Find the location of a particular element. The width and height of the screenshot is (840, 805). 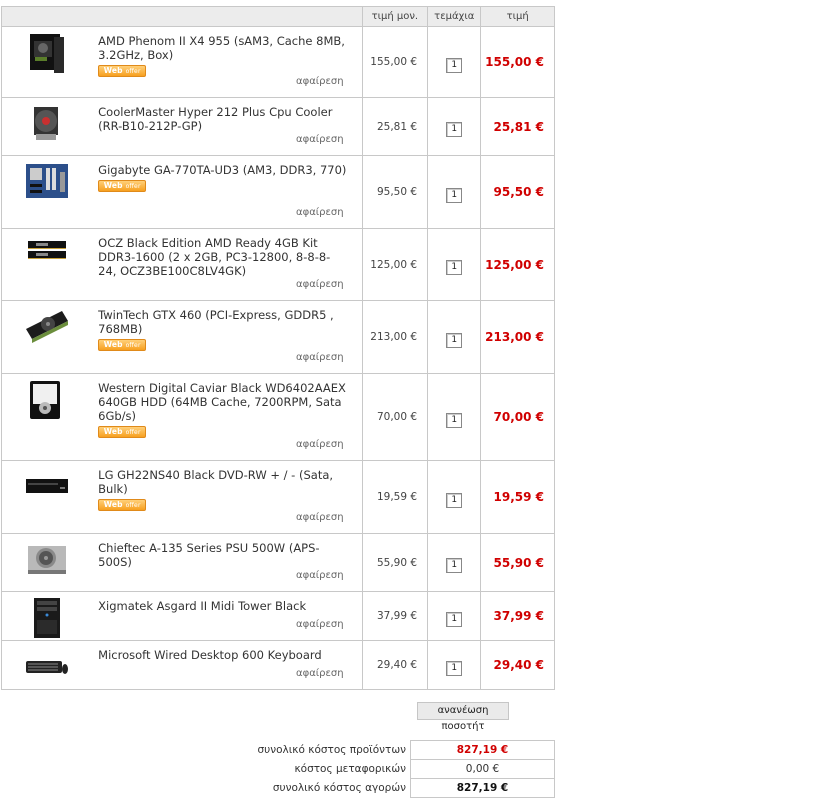

unit-price: 70,00 € is located at coordinates (395, 417).